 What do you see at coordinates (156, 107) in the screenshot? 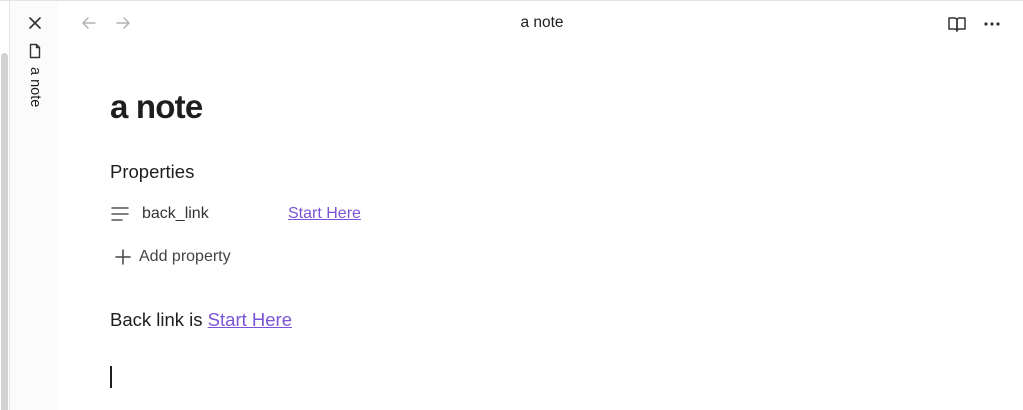
I see `note-title: a note` at bounding box center [156, 107].